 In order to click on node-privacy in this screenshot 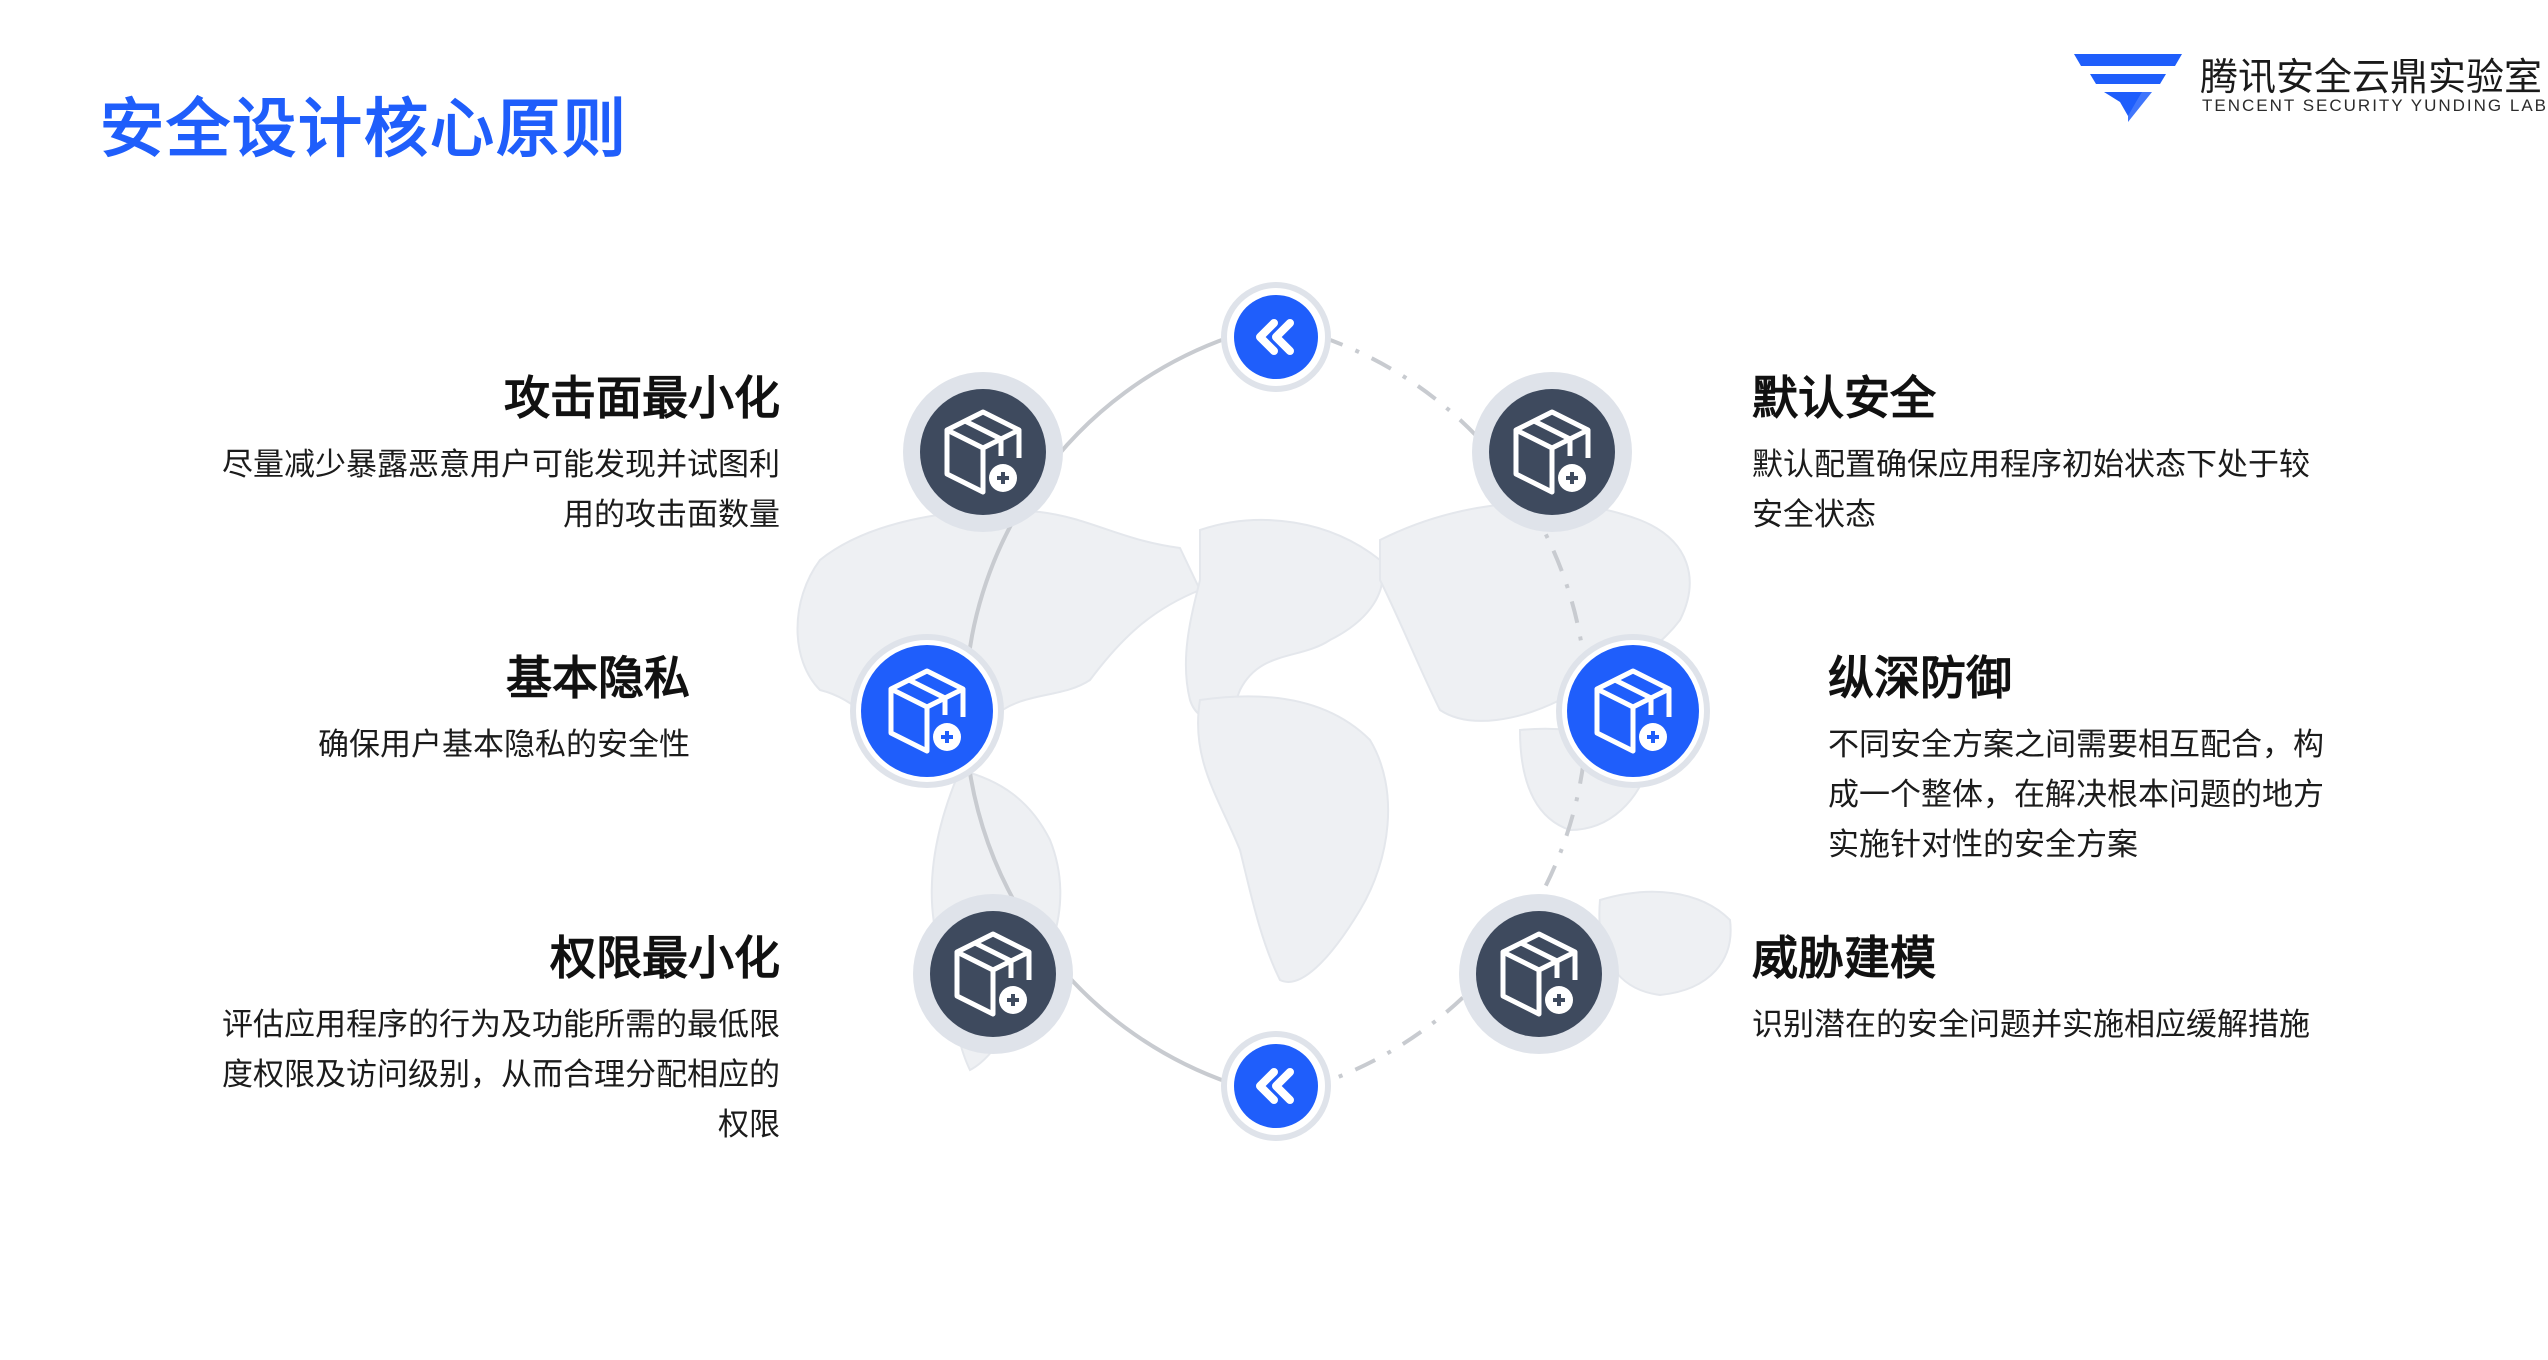, I will do `click(927, 711)`.